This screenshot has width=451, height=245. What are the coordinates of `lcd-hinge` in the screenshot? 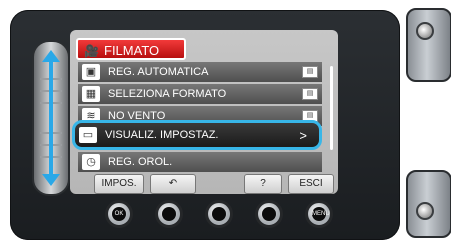 It's located at (425, 122).